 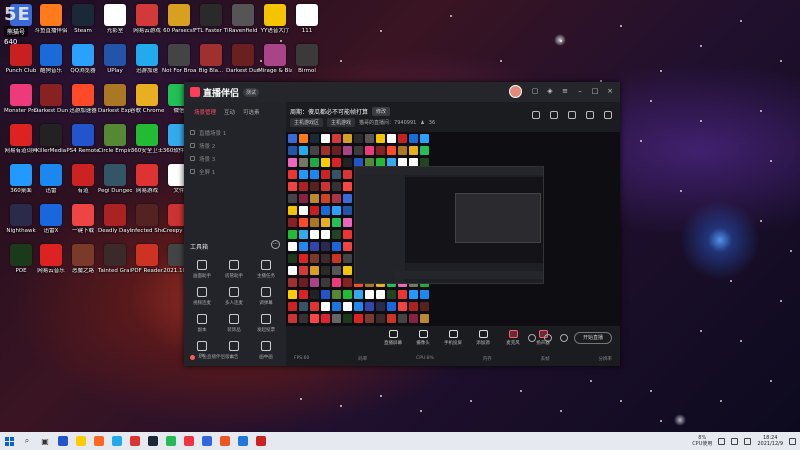 I want to click on desktop-icon: Monster Prom, so click(x=21, y=104).